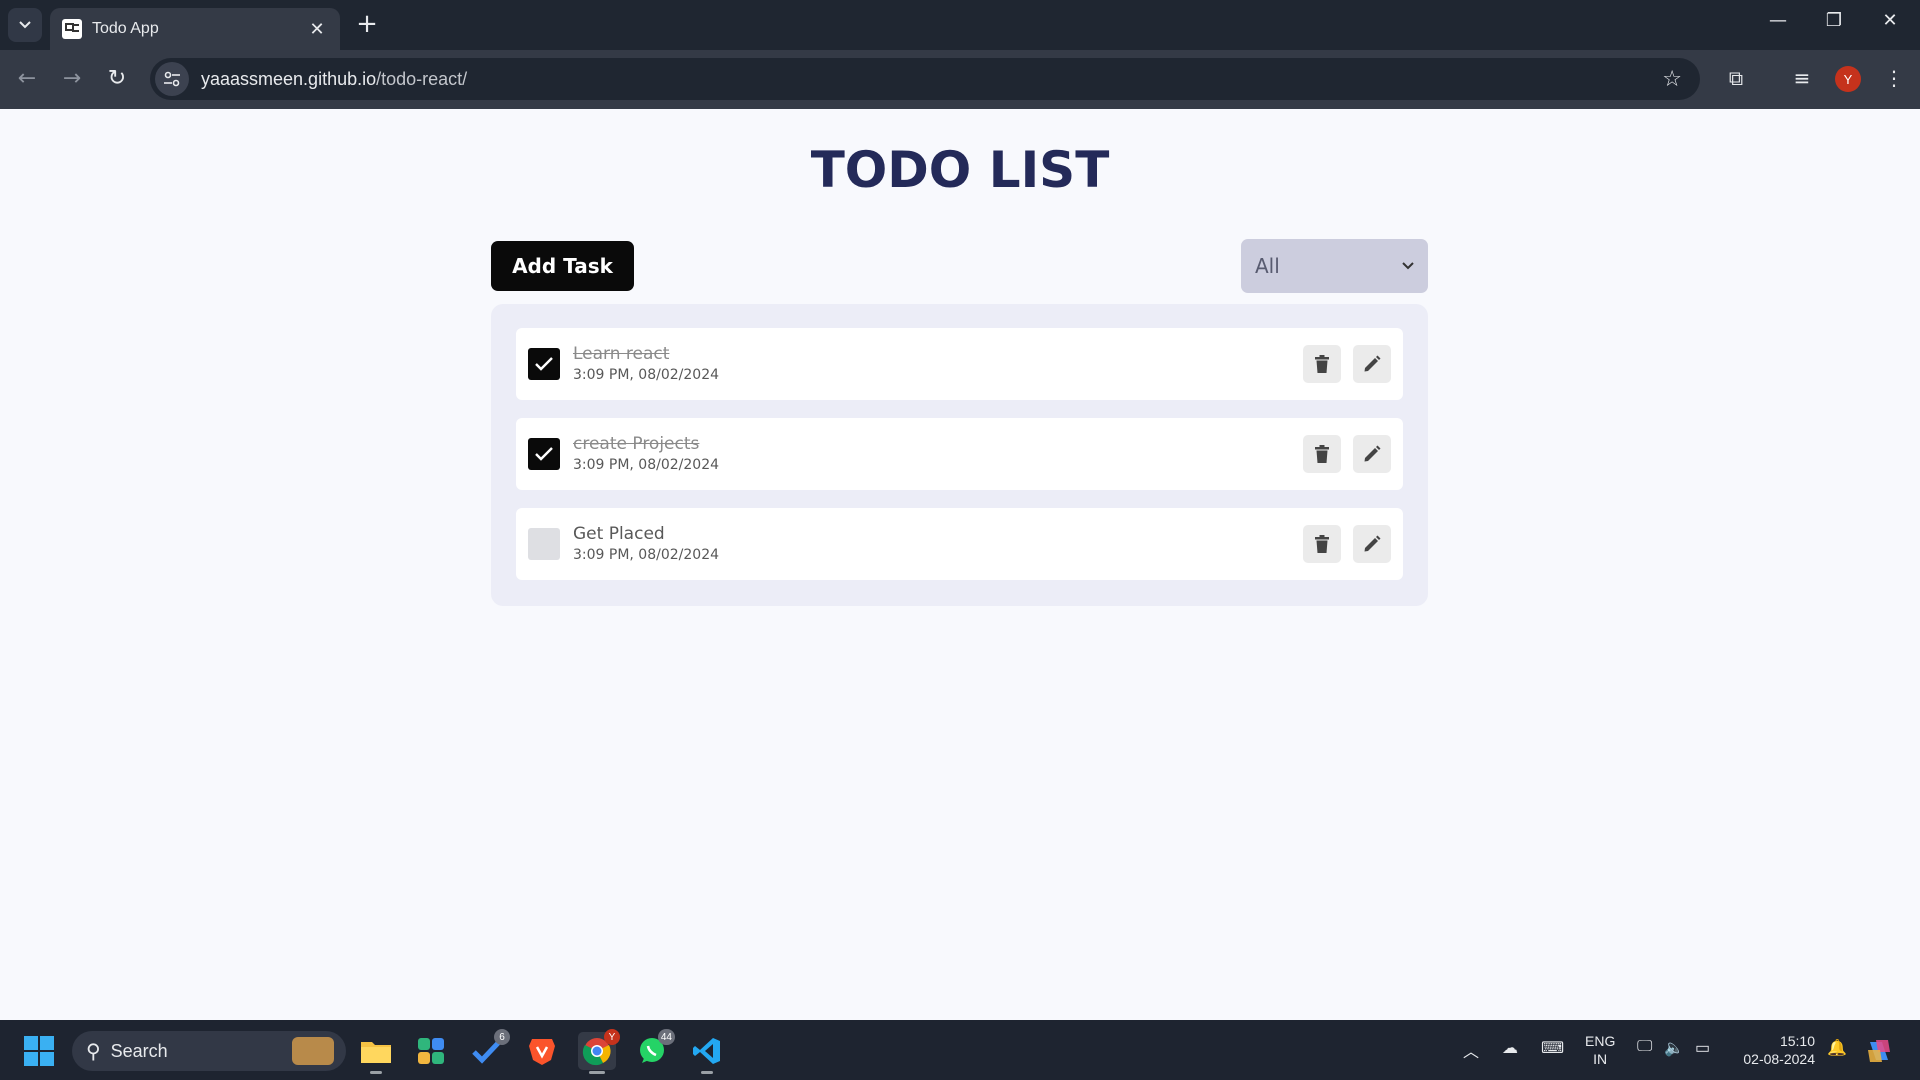  I want to click on page-title: TODO LIST, so click(960, 170).